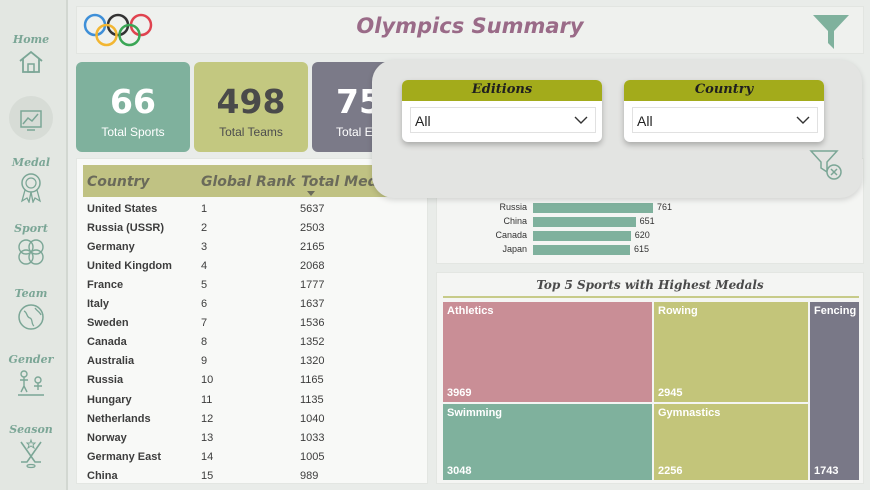 This screenshot has width=870, height=490. Describe the element at coordinates (312, 209) in the screenshot. I see `cell-total-medals: 5637` at that location.